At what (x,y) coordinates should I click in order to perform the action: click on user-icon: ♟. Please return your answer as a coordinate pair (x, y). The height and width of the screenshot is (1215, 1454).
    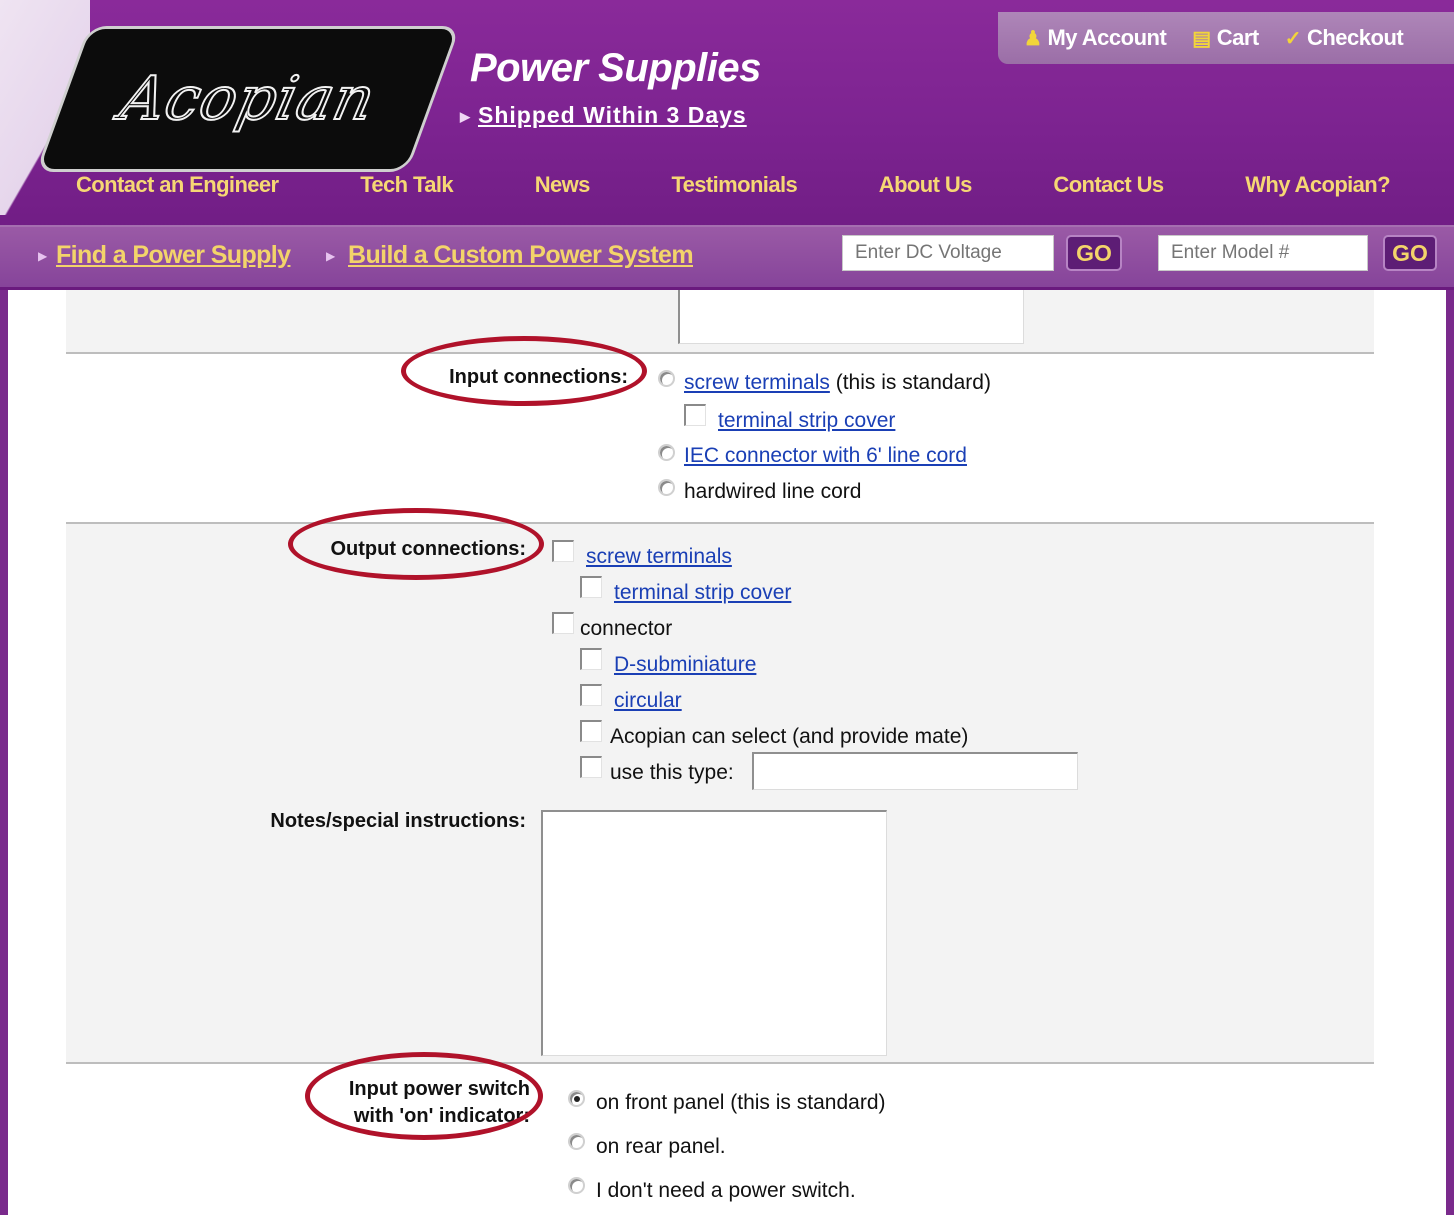
    Looking at the image, I should click on (1033, 38).